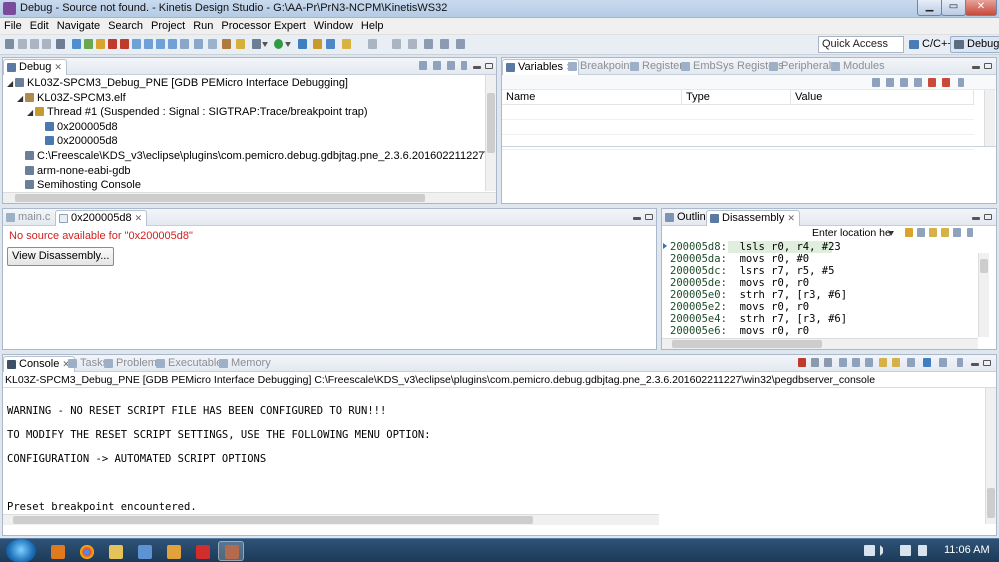 Image resolution: width=999 pixels, height=562 pixels. What do you see at coordinates (869, 550) in the screenshot?
I see `windows-icon` at bounding box center [869, 550].